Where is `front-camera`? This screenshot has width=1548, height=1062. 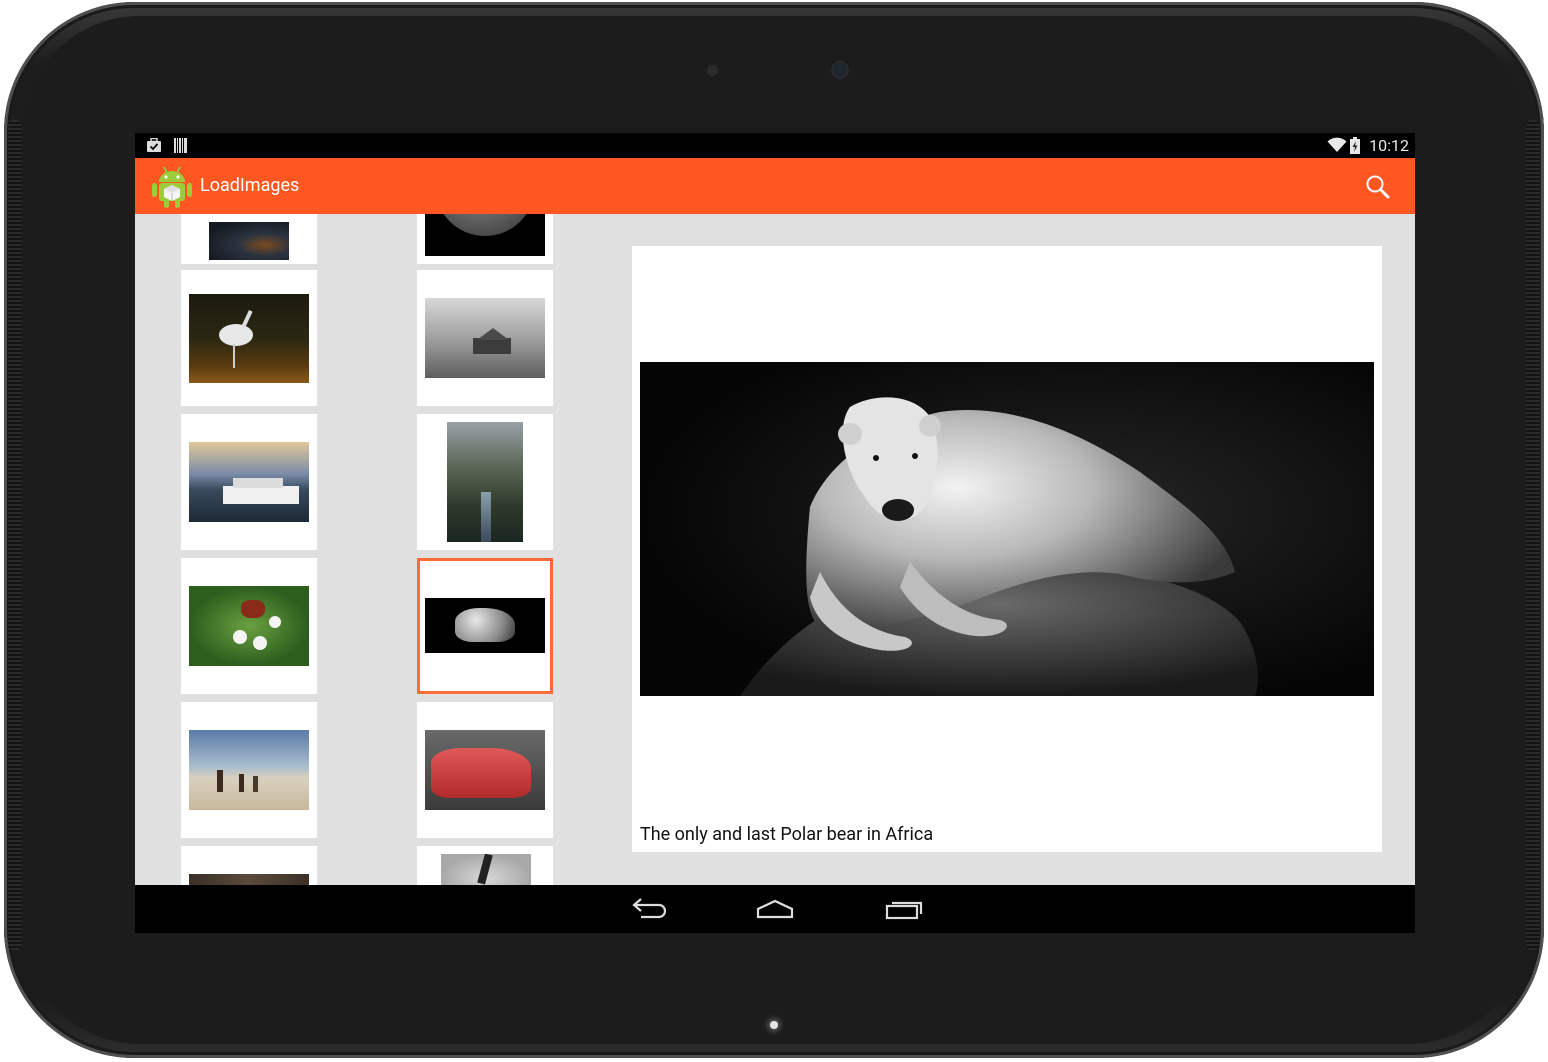 front-camera is located at coordinates (840, 70).